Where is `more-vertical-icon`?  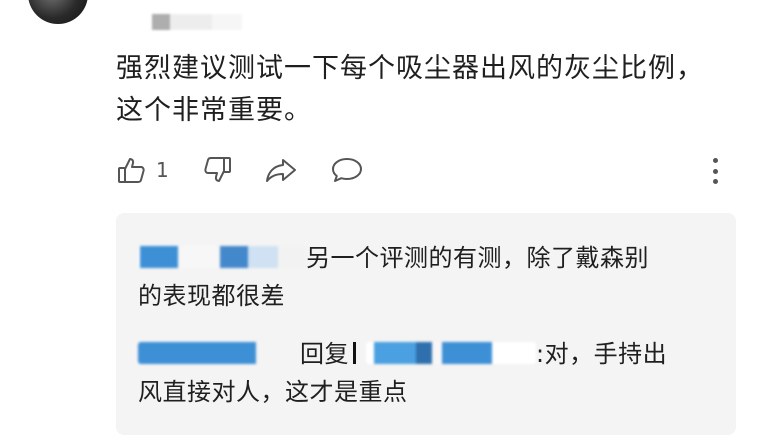 more-vertical-icon is located at coordinates (715, 171).